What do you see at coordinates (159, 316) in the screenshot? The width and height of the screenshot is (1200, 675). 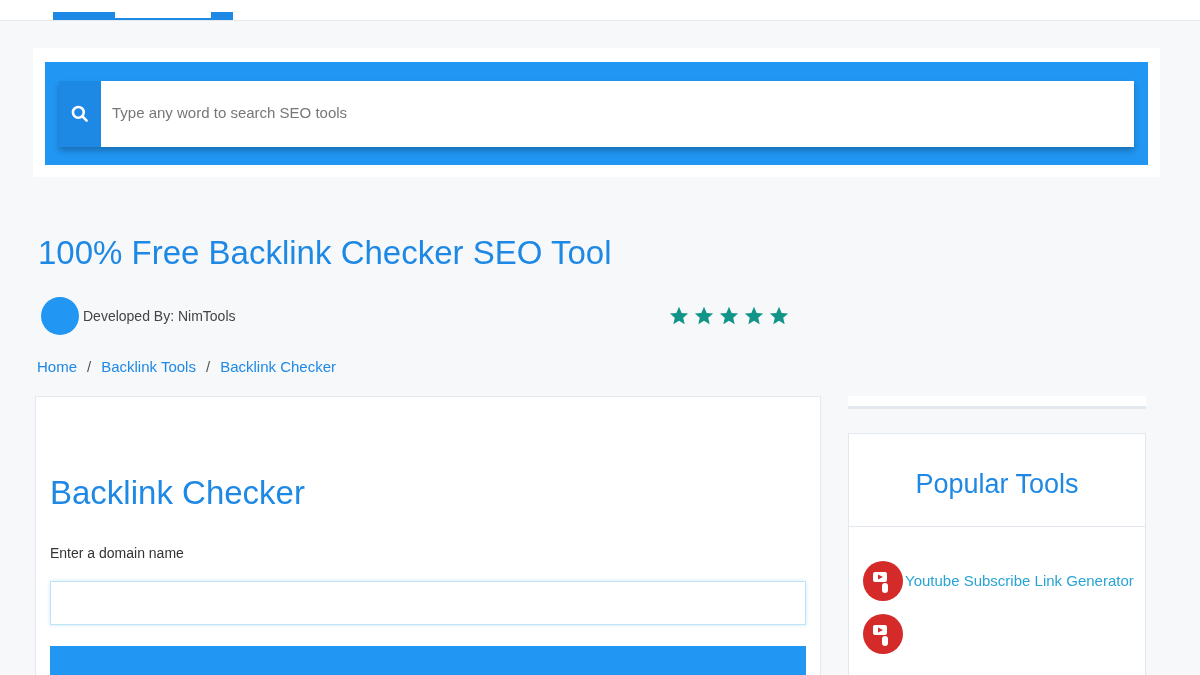 I see `developer-text: Developed By: NimTools` at bounding box center [159, 316].